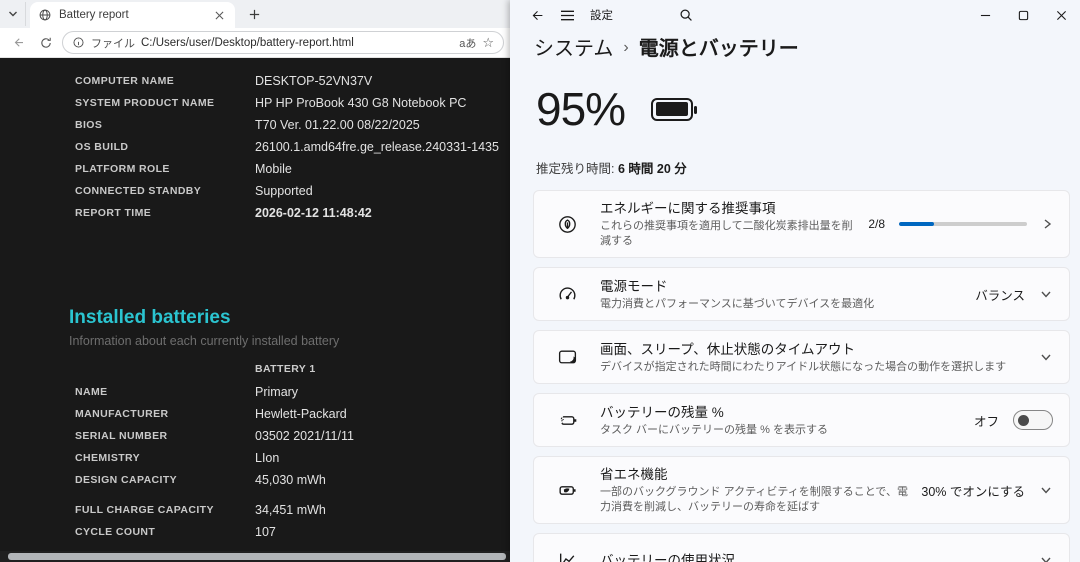 This screenshot has height=562, width=1080. What do you see at coordinates (287, 81) in the screenshot?
I see `table-row: COMPUTER NAME DESKTOP-52VN37V` at bounding box center [287, 81].